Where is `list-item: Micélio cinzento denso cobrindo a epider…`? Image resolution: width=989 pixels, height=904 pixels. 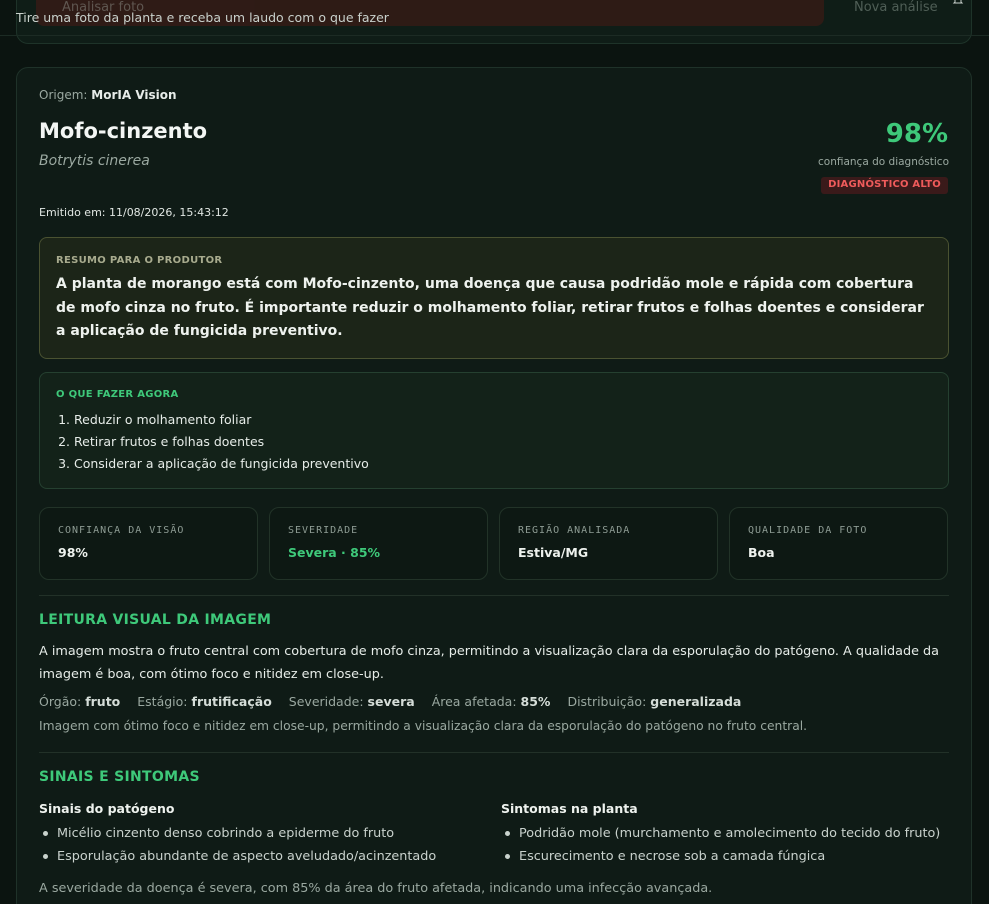 list-item: Micélio cinzento denso cobrindo a epider… is located at coordinates (237, 833).